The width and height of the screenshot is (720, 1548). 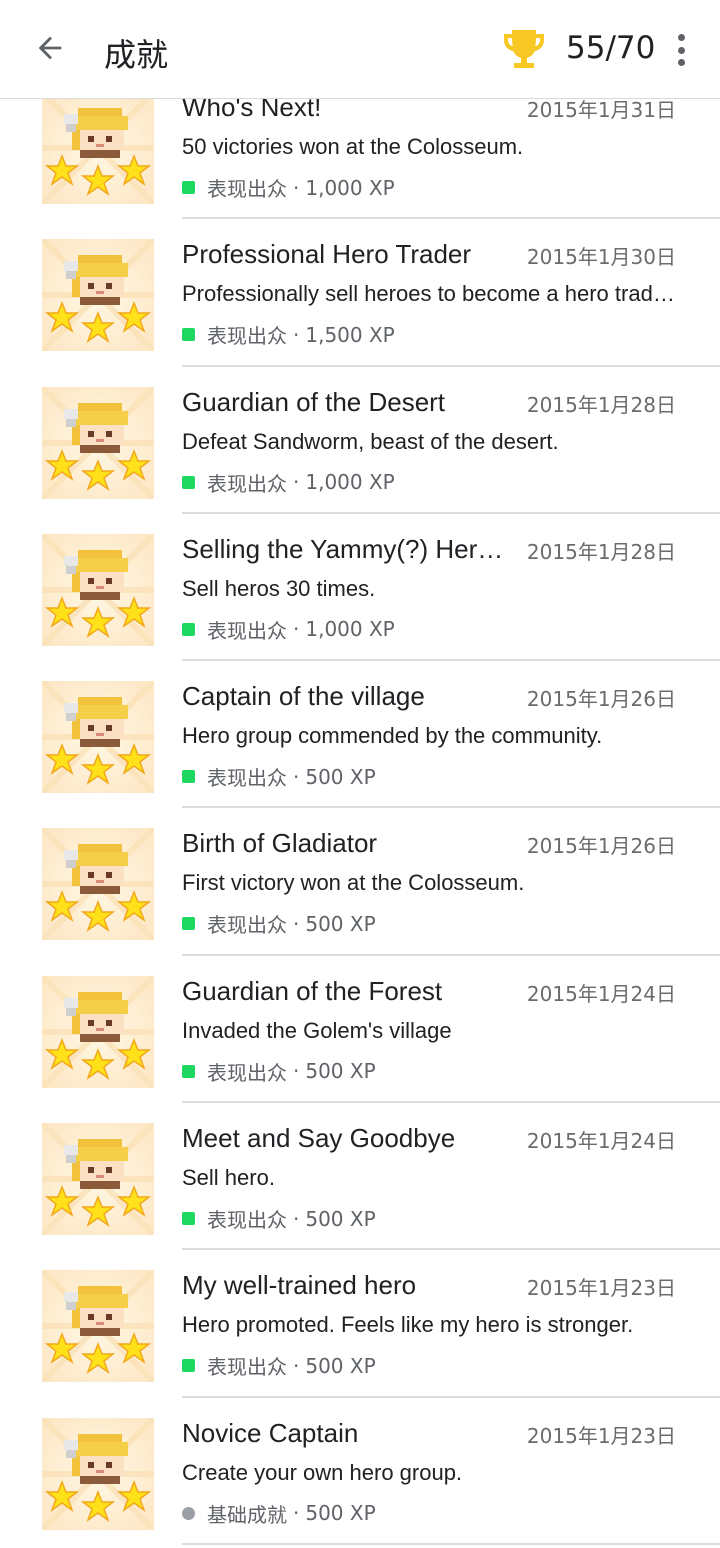 I want to click on arrow-left-icon, so click(x=50, y=48).